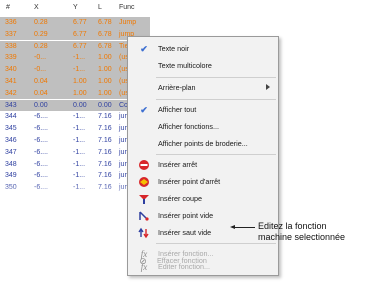  I want to click on table-cell: 346, so click(11, 140).